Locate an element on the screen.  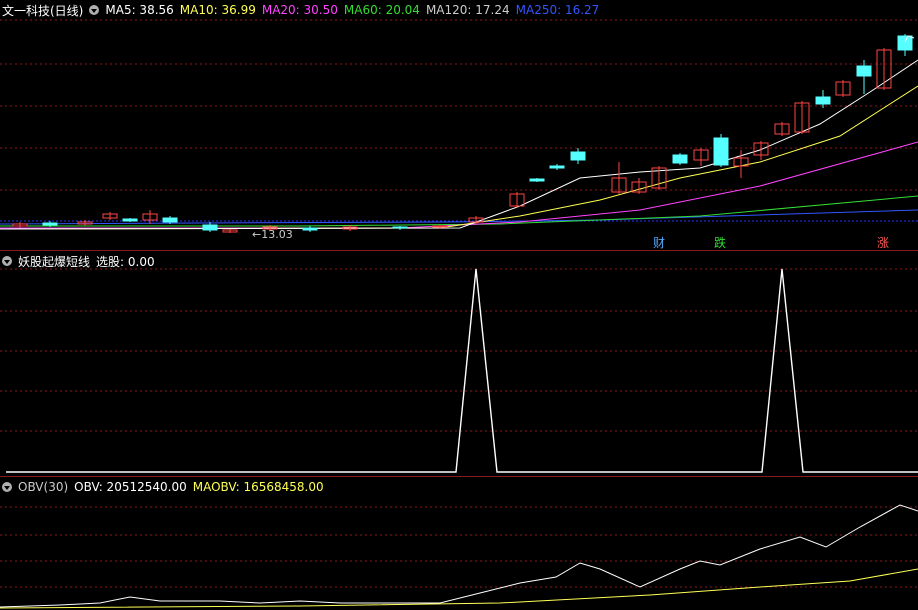
indicator-legend: 妖股起爆短线 选股: 0.00 is located at coordinates (78, 261).